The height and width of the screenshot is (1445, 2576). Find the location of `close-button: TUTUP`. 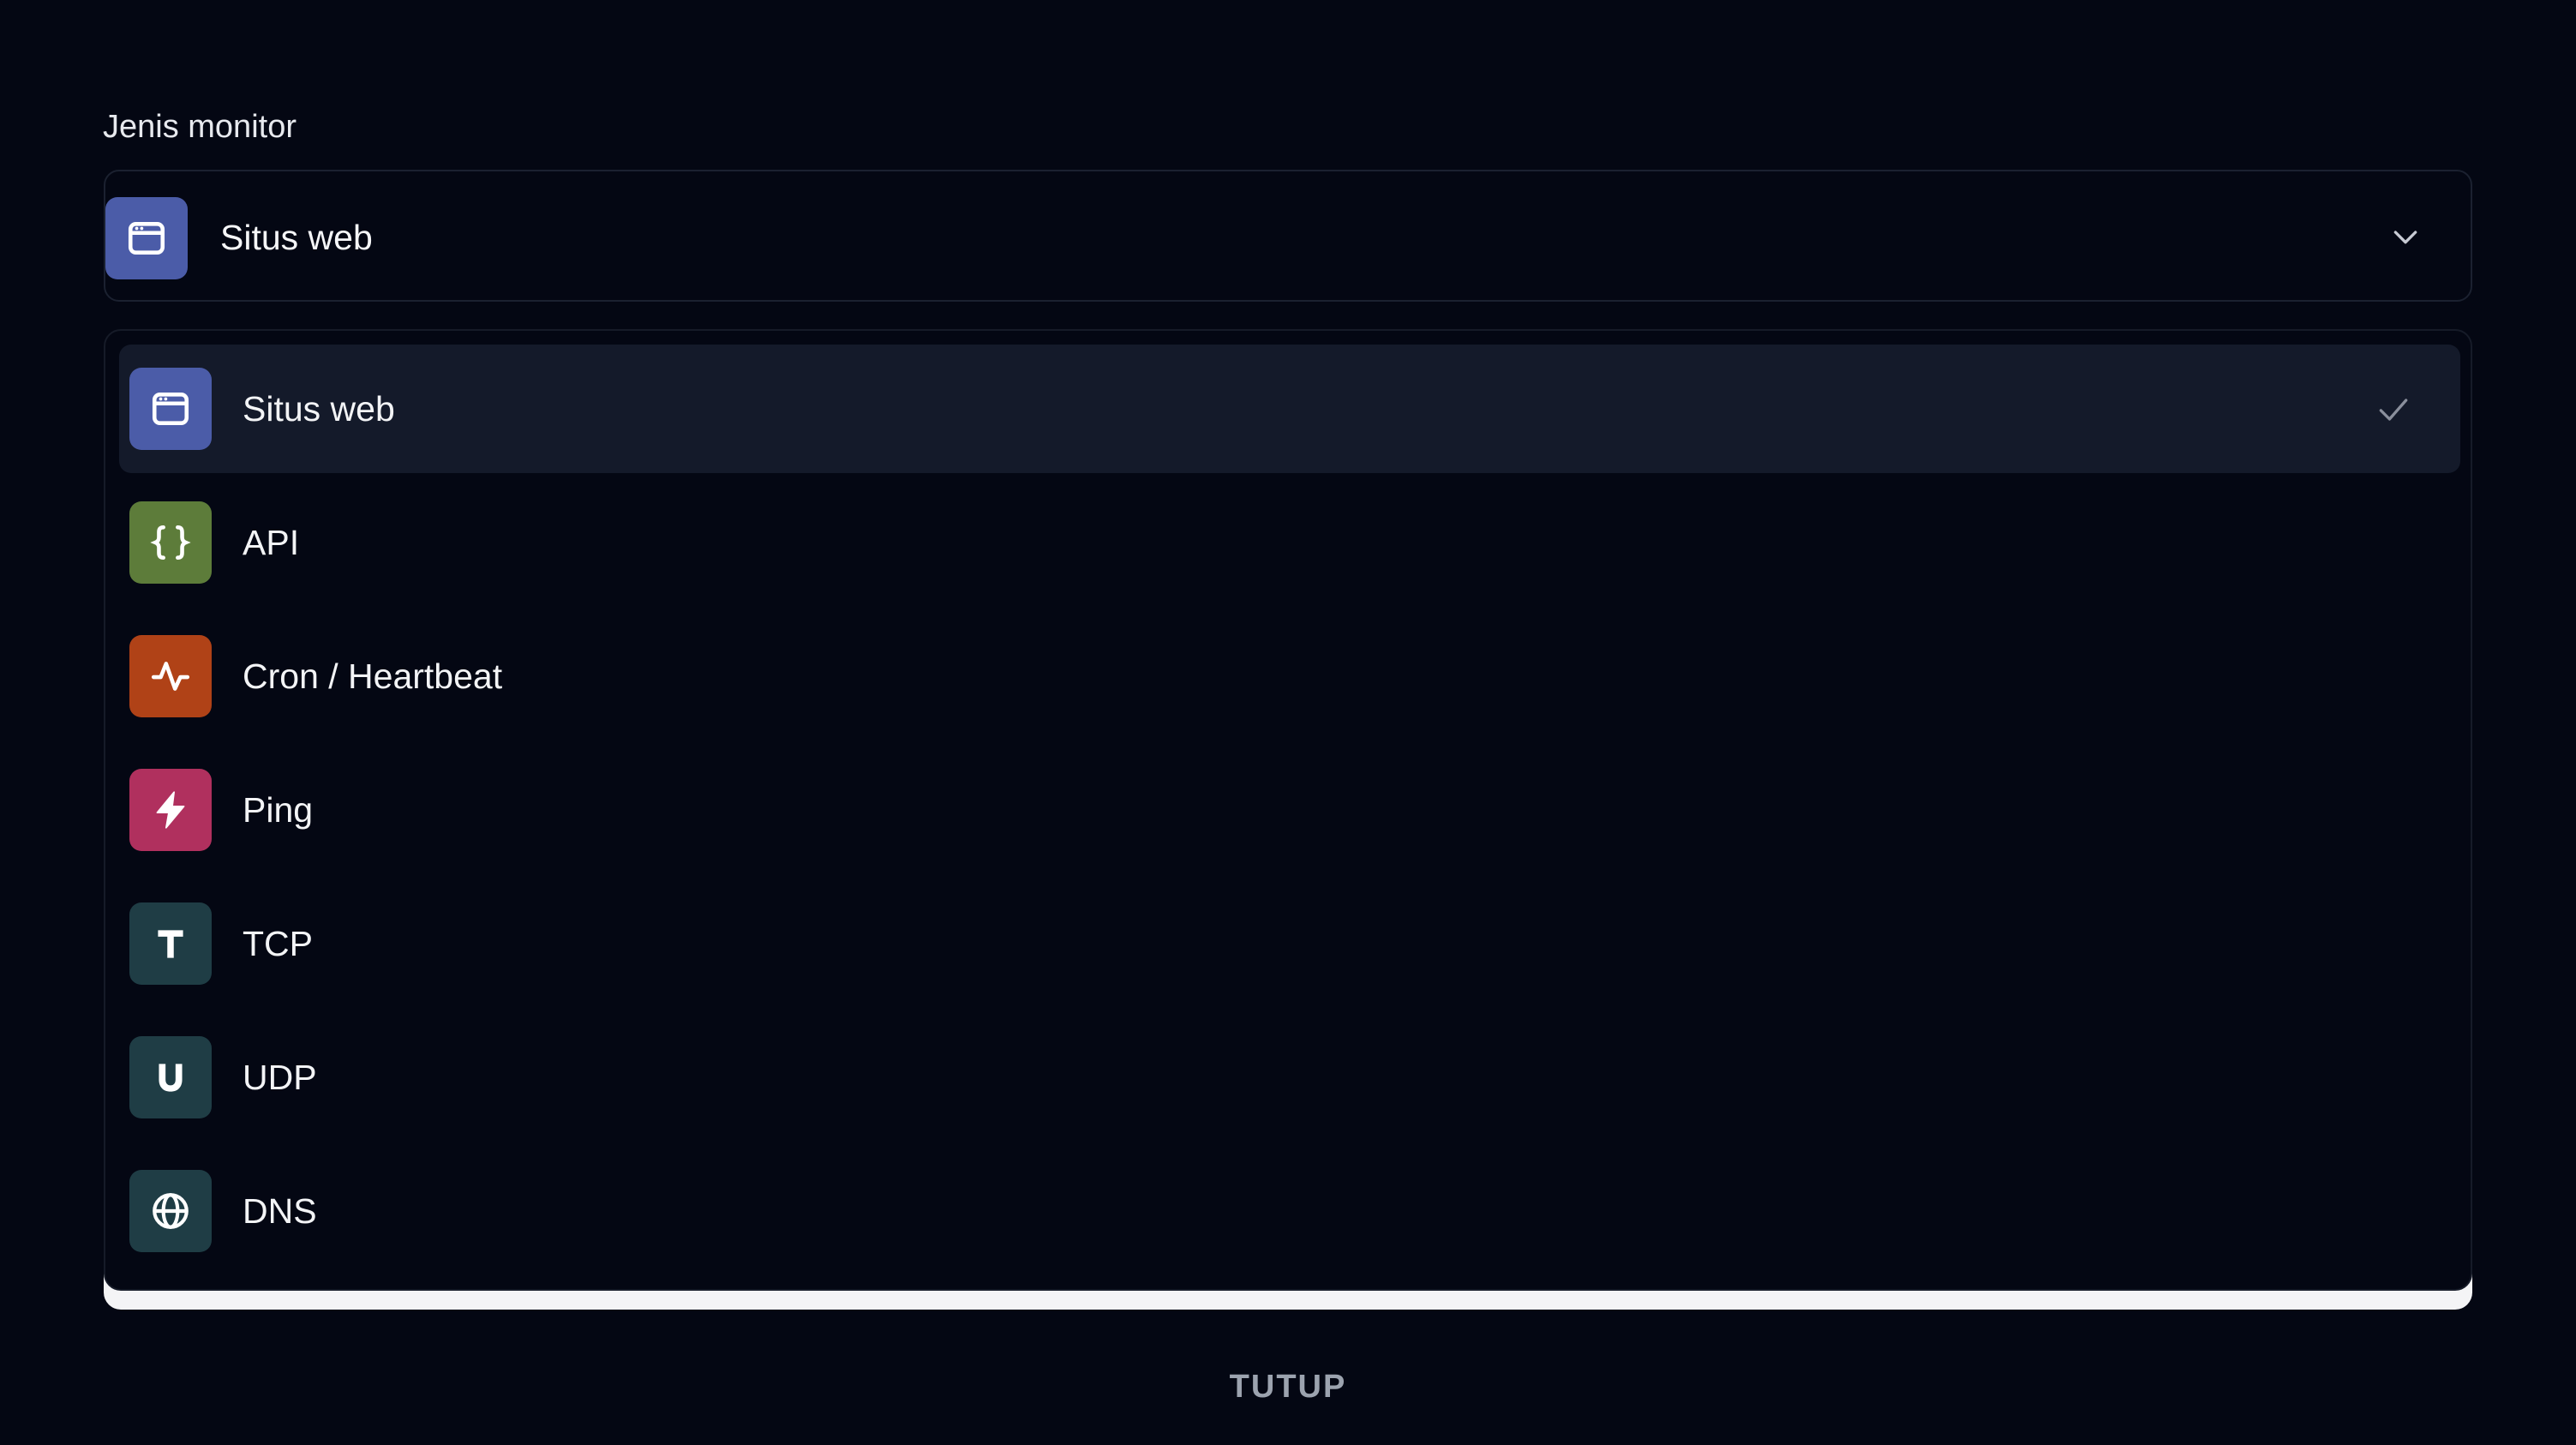

close-button: TUTUP is located at coordinates (1288, 1387).